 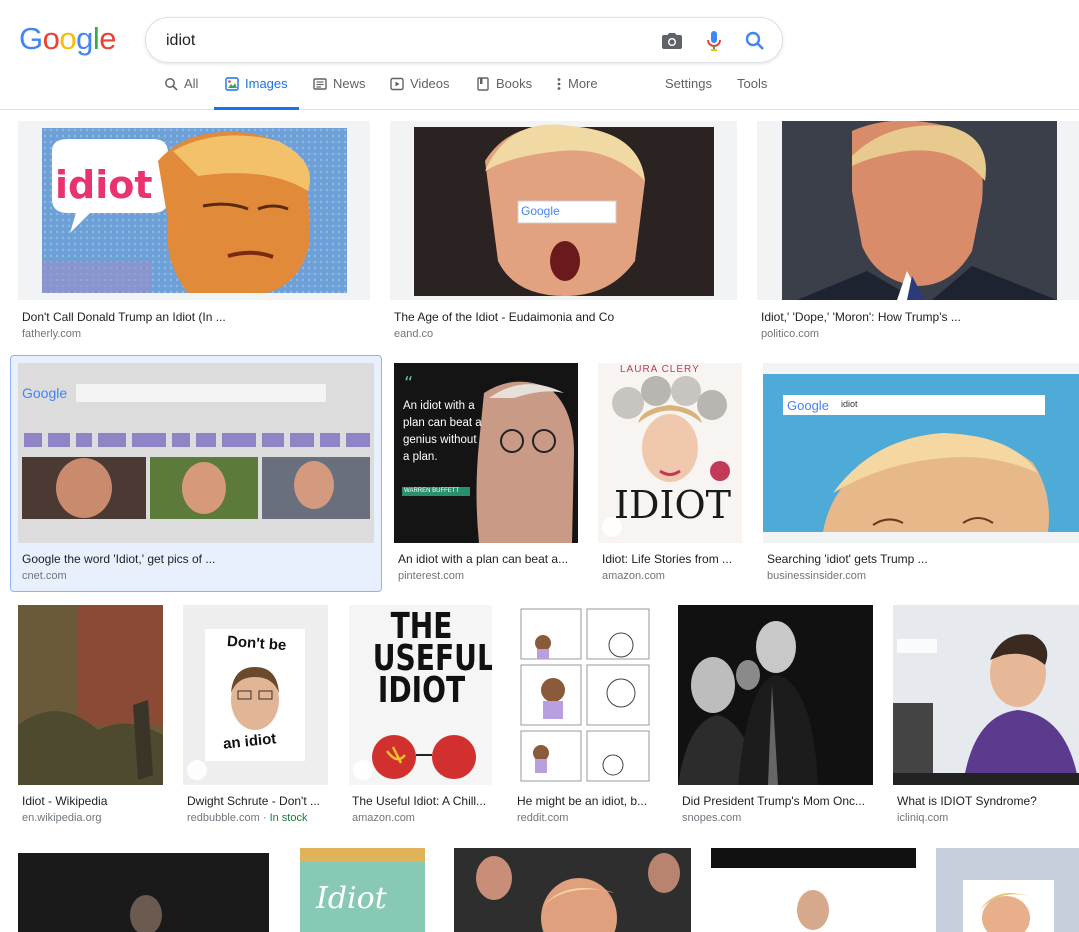 I want to click on settings-label: Settings, so click(x=688, y=83).